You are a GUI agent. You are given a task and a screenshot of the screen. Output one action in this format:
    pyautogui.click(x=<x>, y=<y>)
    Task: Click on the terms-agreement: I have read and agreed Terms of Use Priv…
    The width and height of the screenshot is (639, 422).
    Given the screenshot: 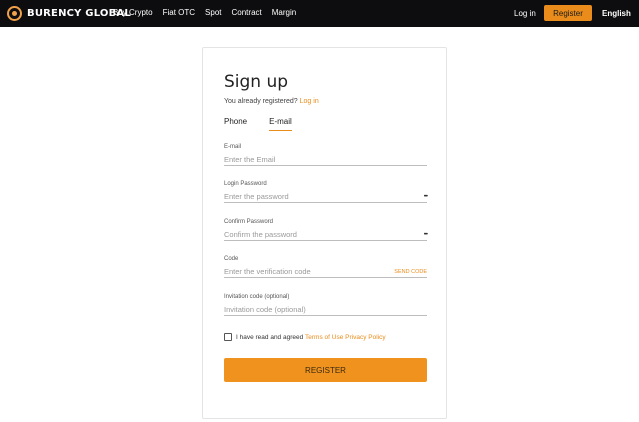 What is the action you would take?
    pyautogui.click(x=305, y=337)
    